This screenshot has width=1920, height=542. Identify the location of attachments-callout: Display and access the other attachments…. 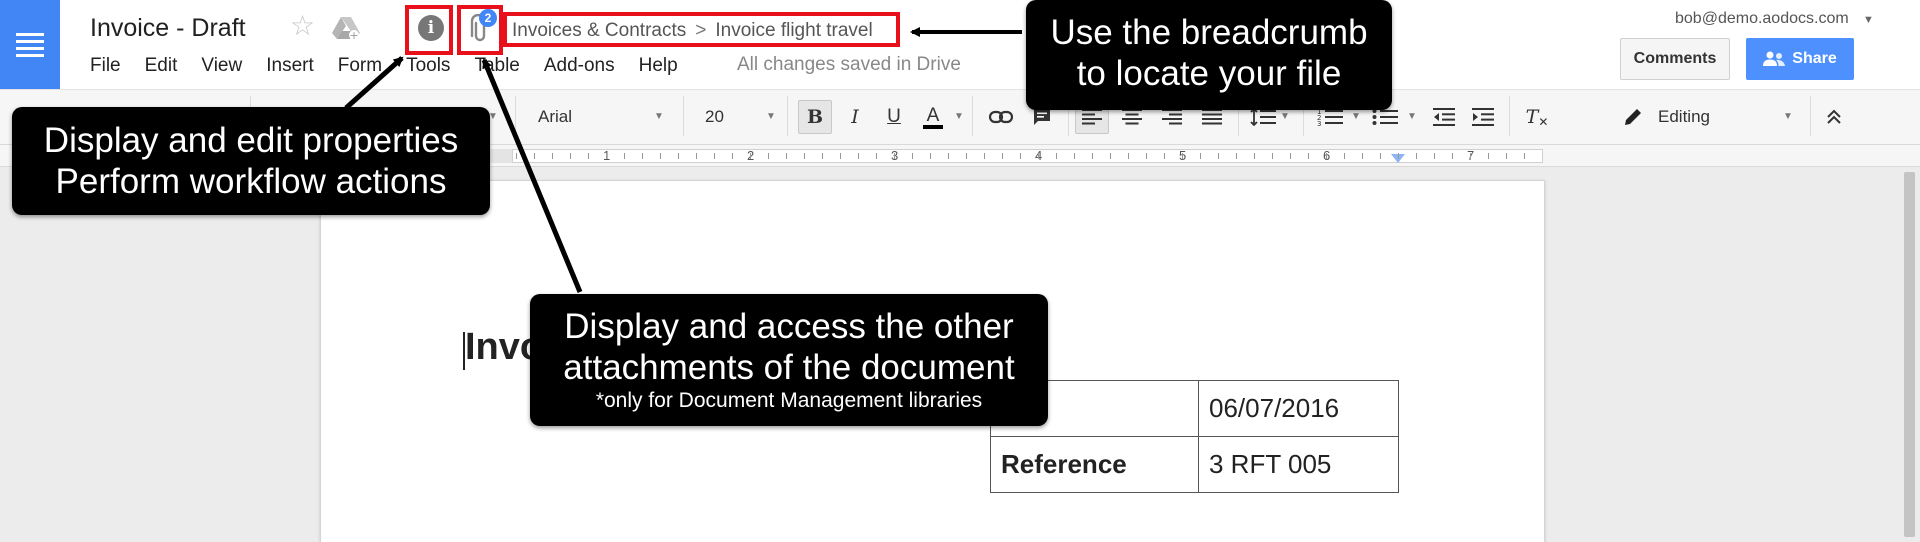
(789, 360).